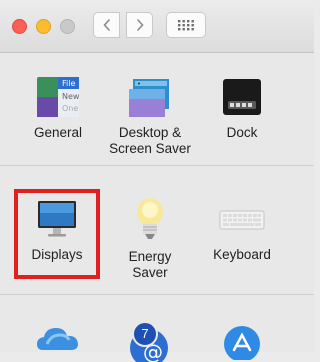 Image resolution: width=320 pixels, height=362 pixels. I want to click on pref-dock: Dock, so click(242, 108).